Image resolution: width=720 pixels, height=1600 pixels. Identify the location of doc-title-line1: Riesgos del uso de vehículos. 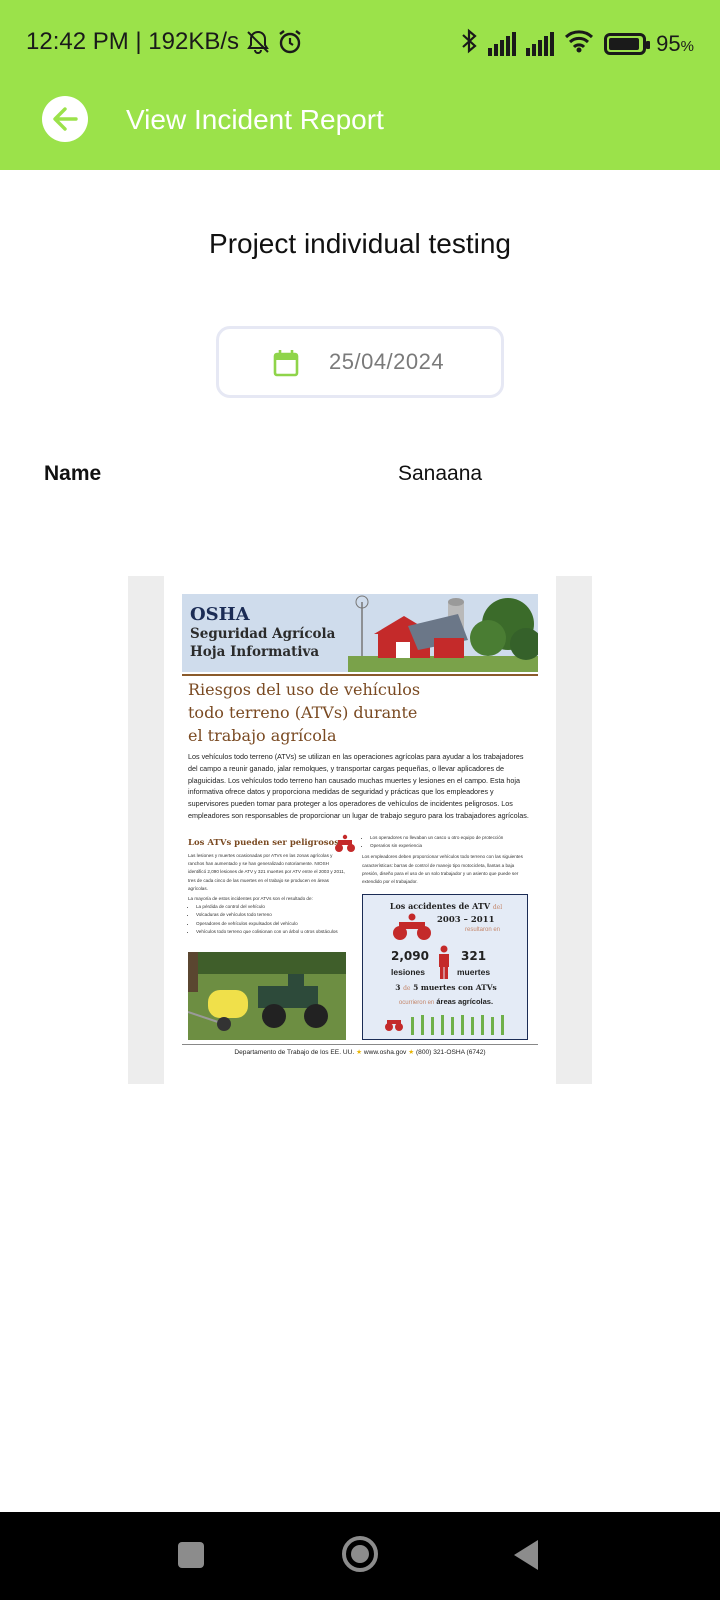
(304, 689).